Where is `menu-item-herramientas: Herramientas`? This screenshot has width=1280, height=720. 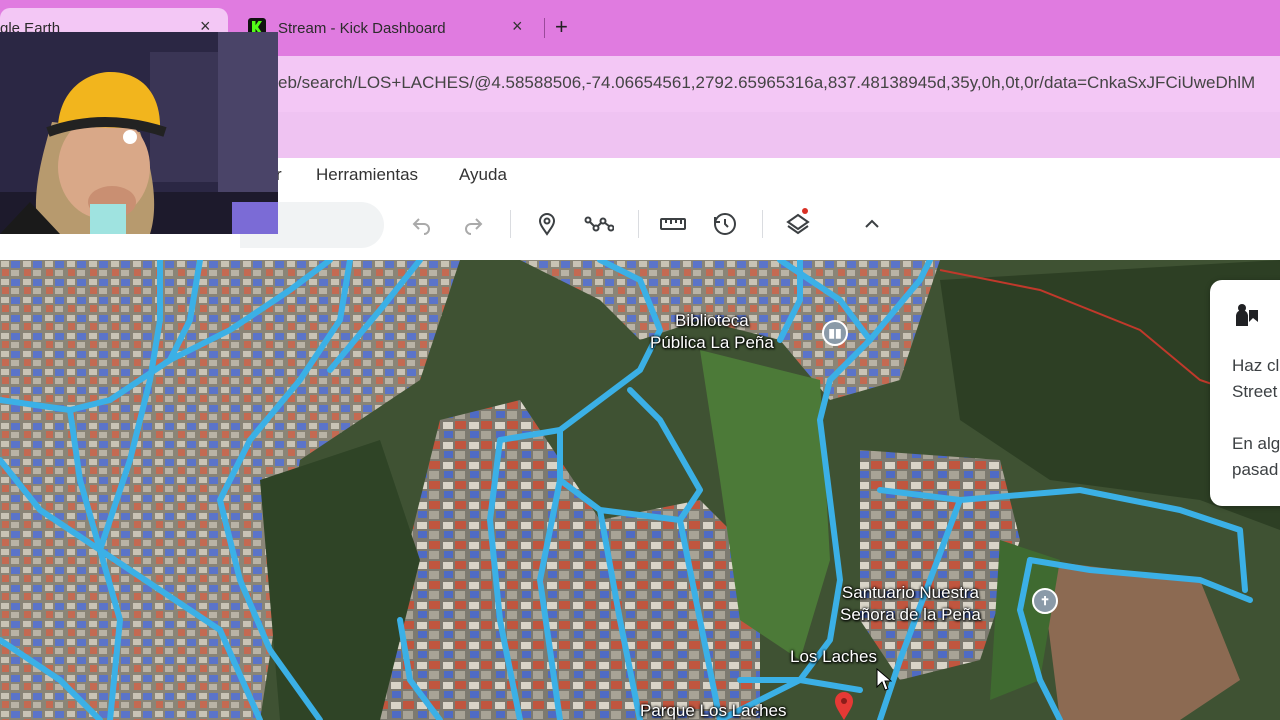 menu-item-herramientas: Herramientas is located at coordinates (367, 175).